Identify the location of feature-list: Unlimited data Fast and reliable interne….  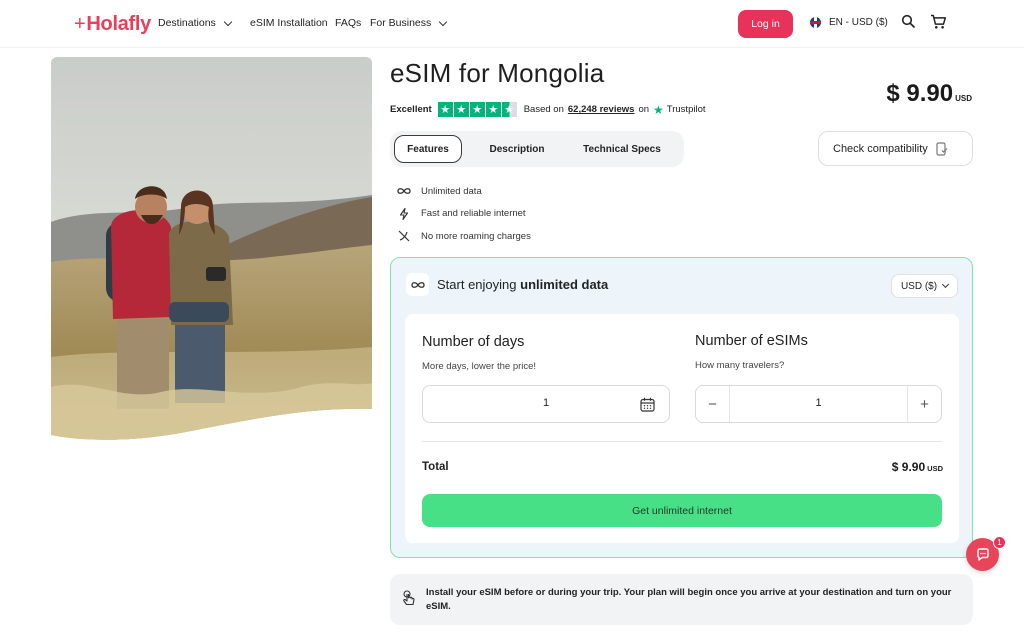
(464, 214).